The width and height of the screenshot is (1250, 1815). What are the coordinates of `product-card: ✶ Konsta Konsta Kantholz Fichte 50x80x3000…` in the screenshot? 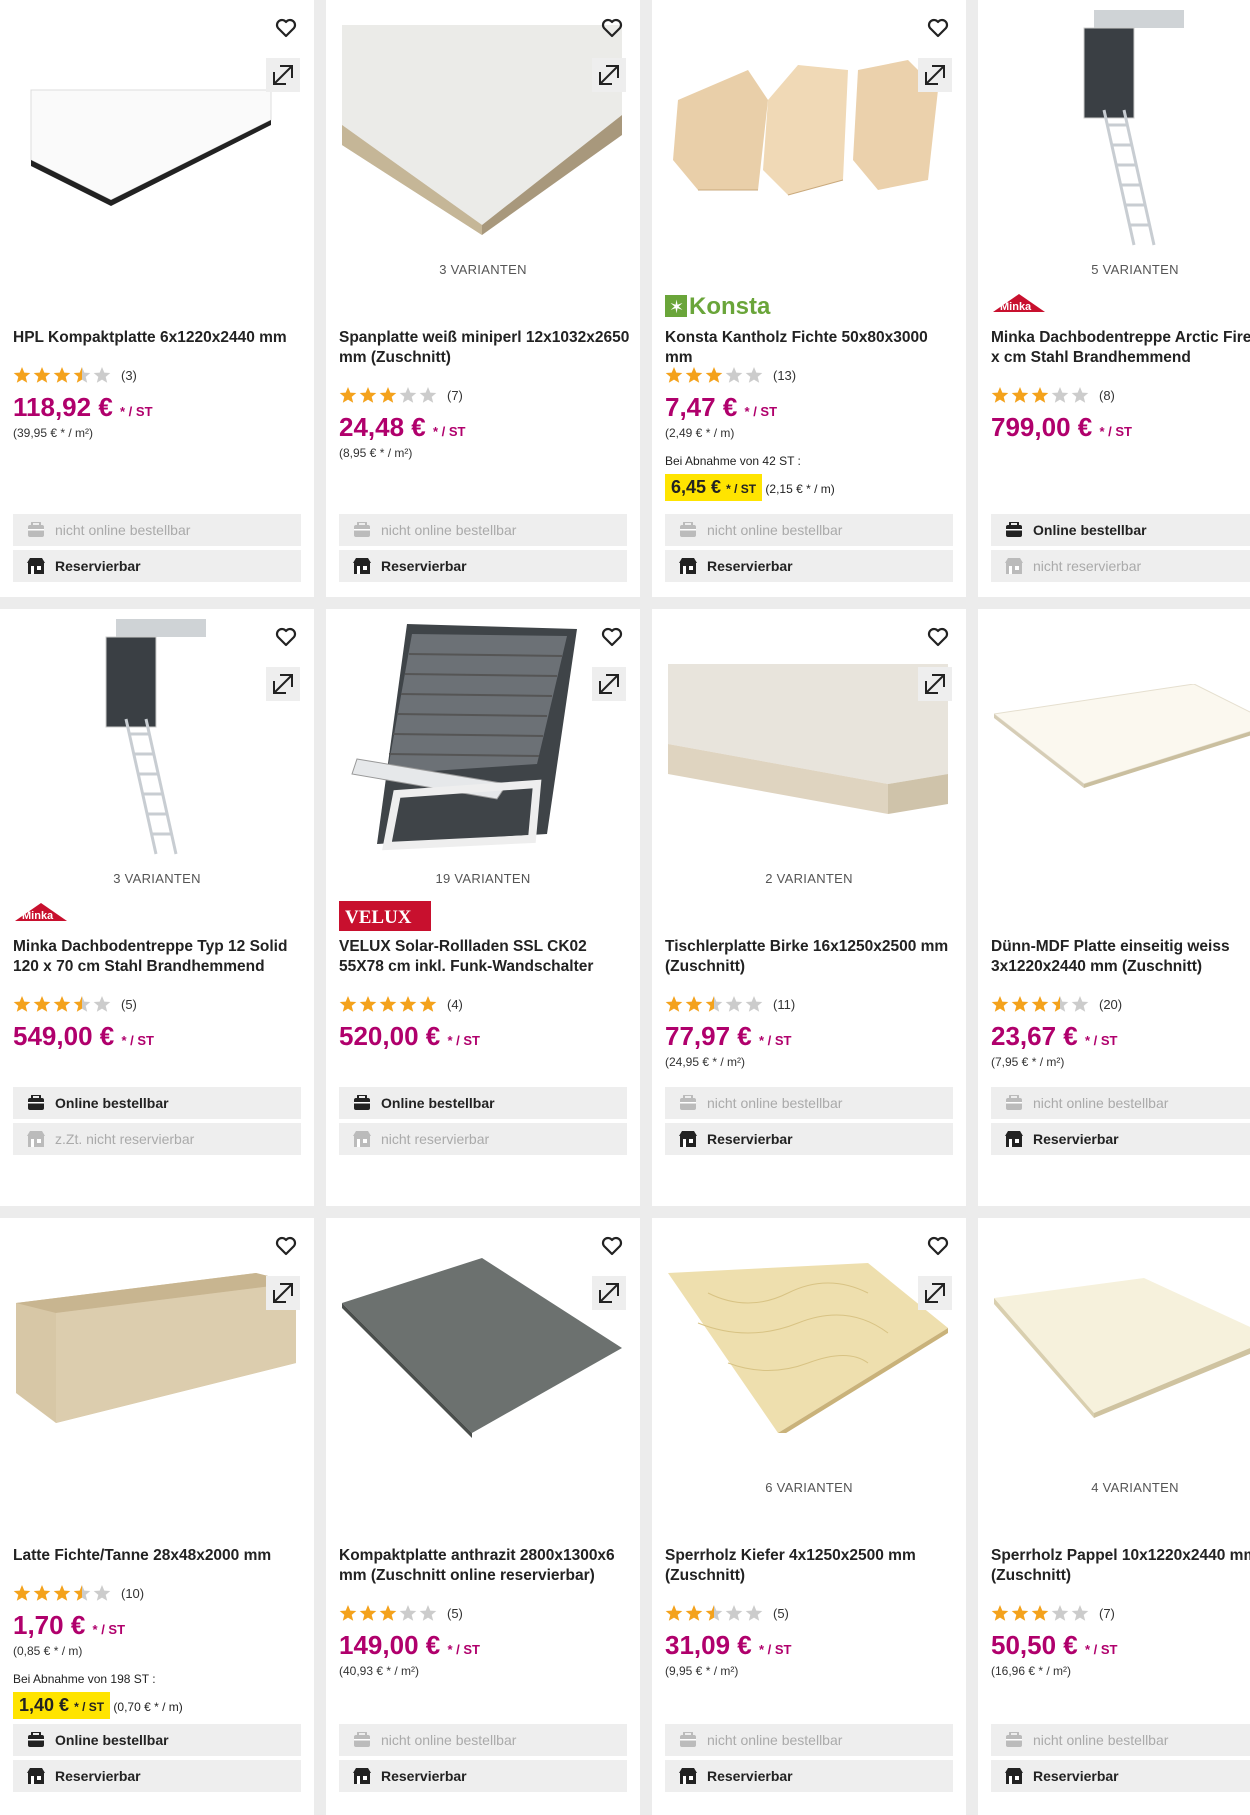 It's located at (809, 298).